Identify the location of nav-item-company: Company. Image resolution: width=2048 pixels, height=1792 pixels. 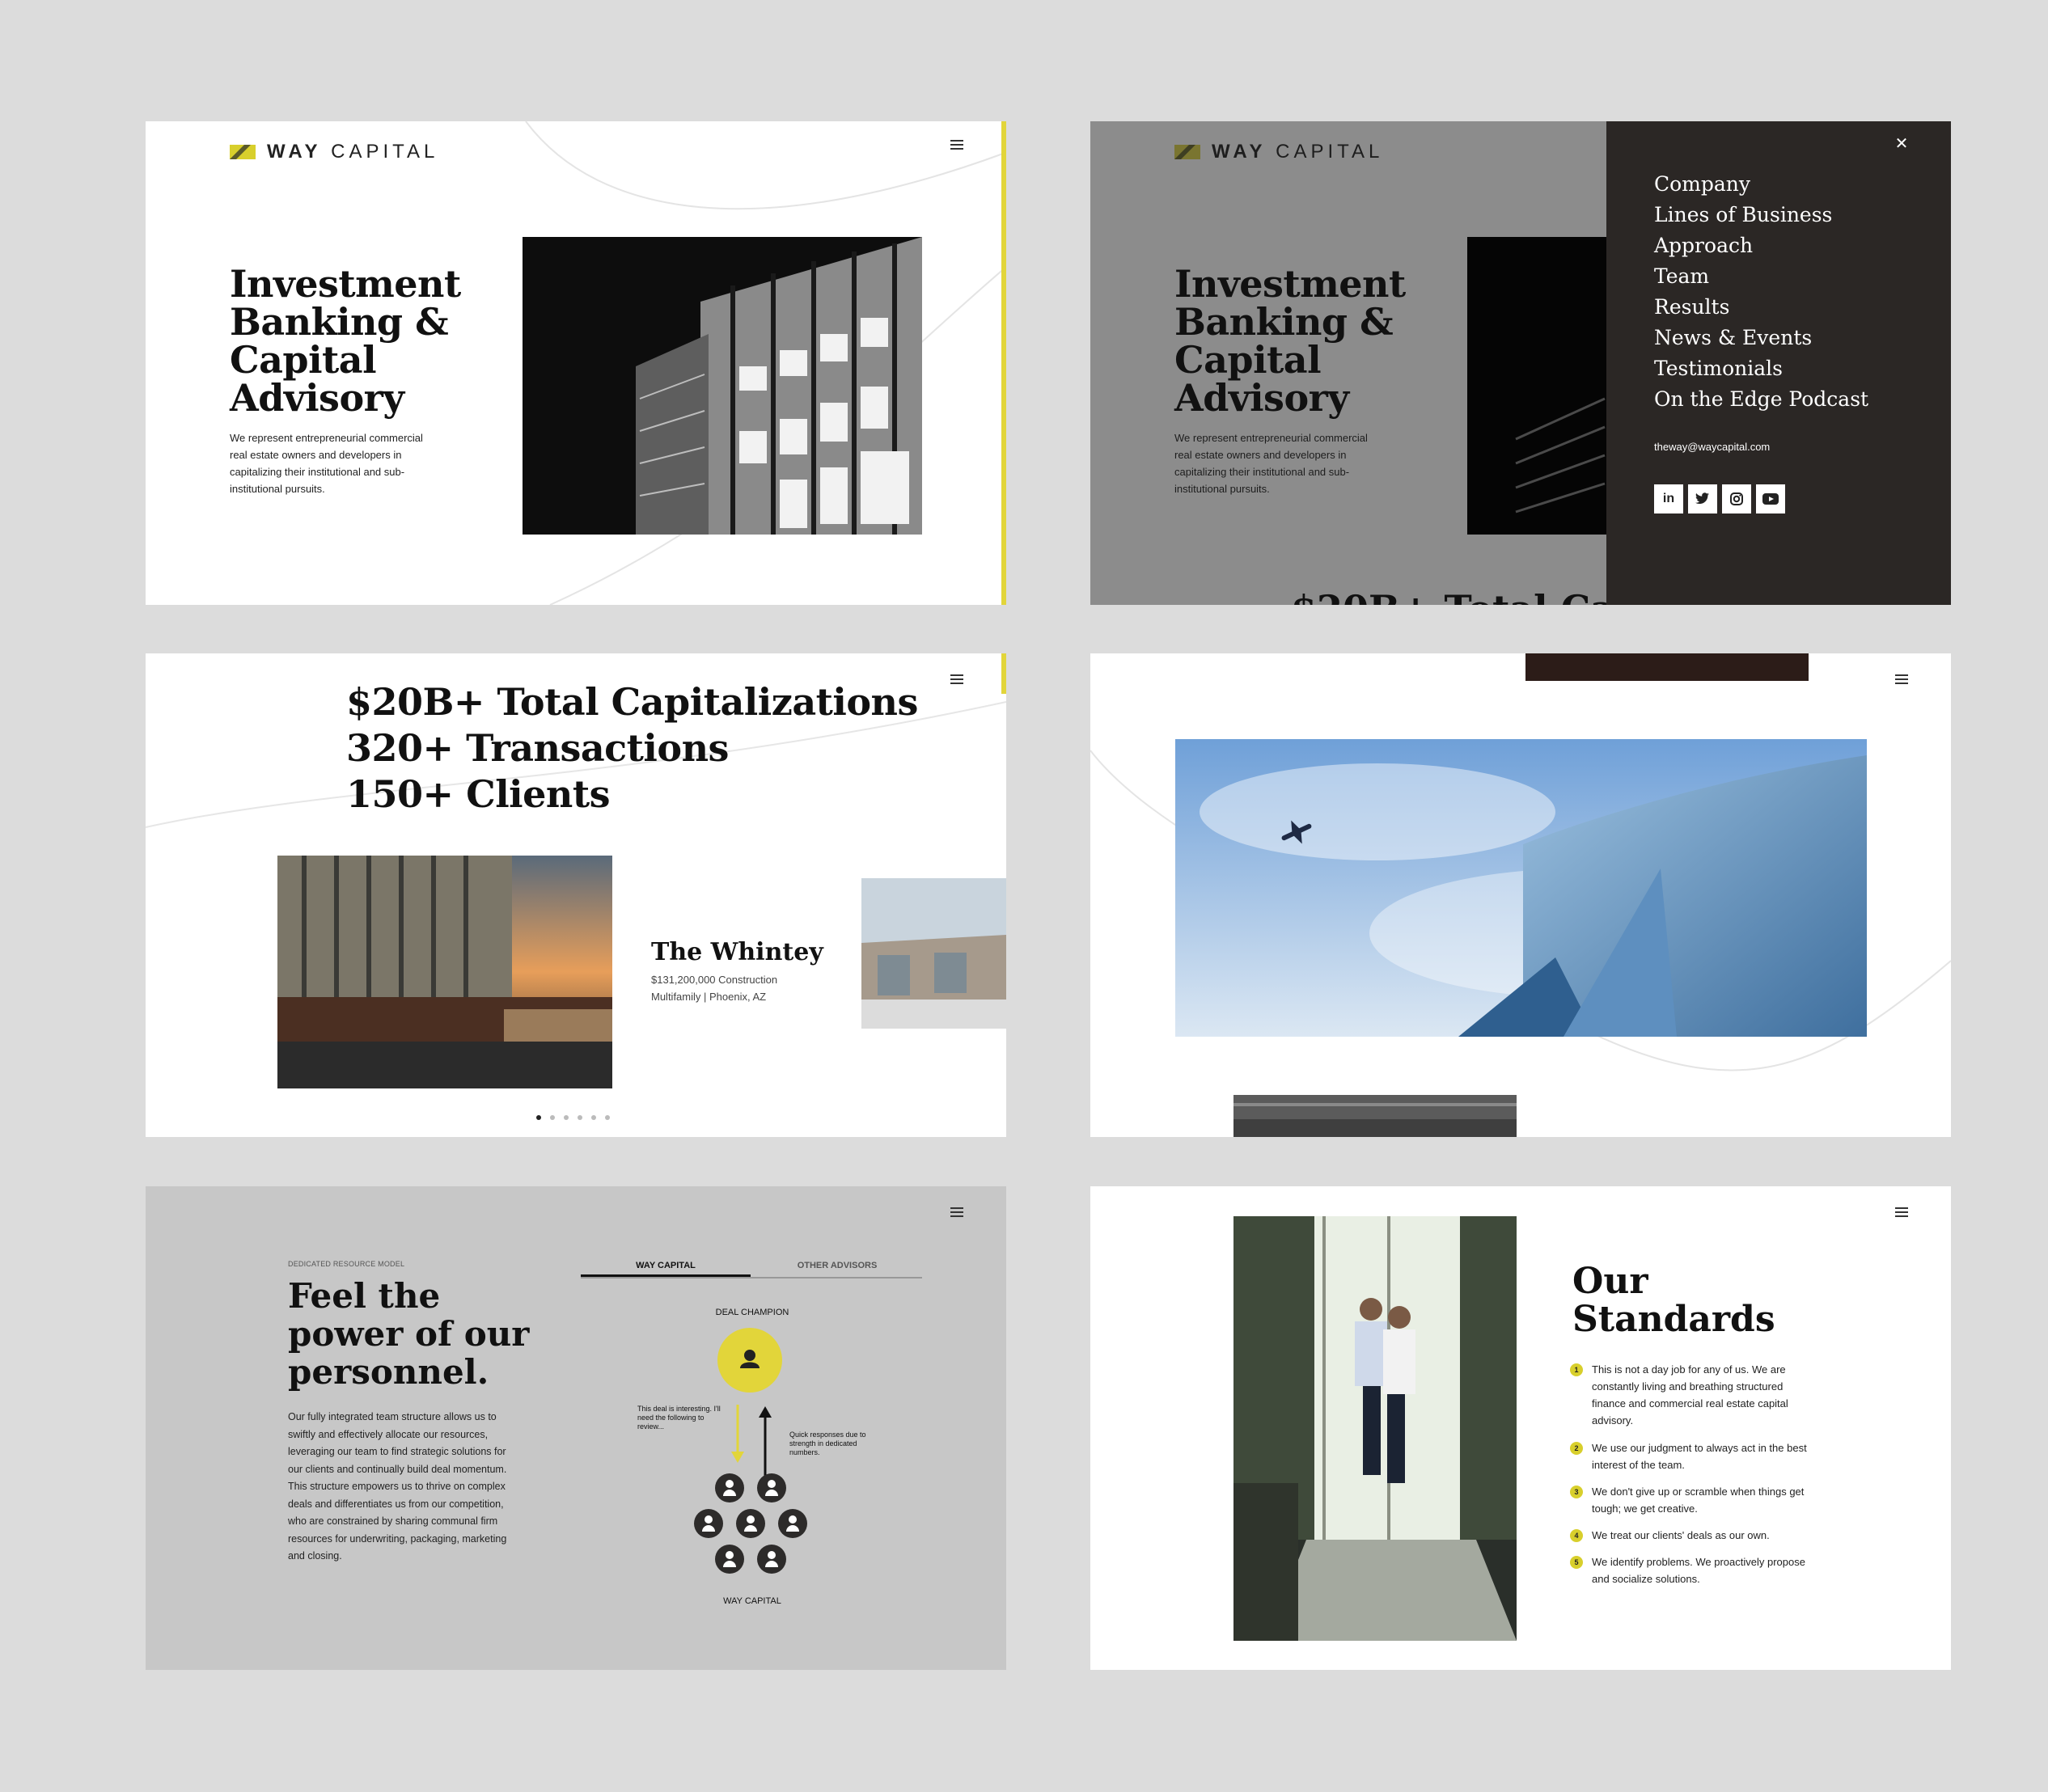
(1761, 184).